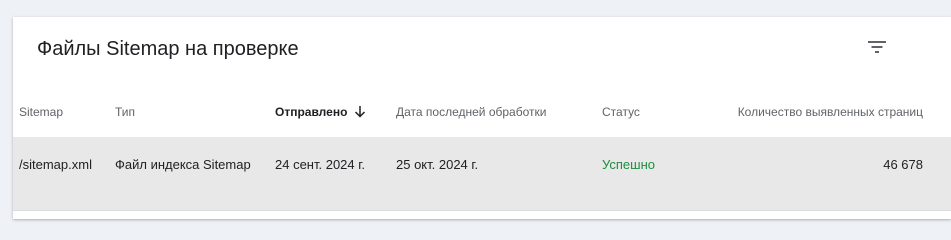 This screenshot has width=951, height=240. I want to click on filter-button, so click(877, 47).